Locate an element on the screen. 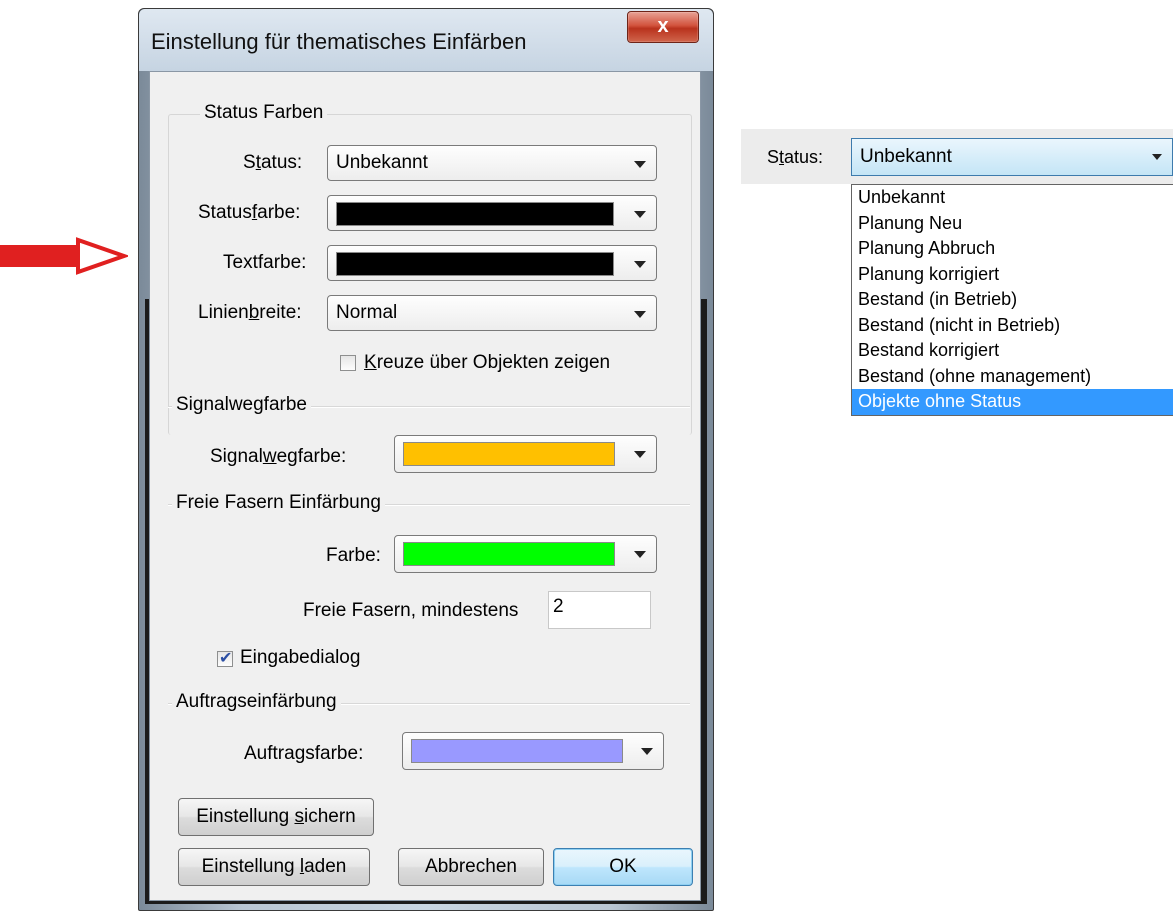 This screenshot has width=1173, height=911. linienbreite-label: Linienbreite: is located at coordinates (250, 312).